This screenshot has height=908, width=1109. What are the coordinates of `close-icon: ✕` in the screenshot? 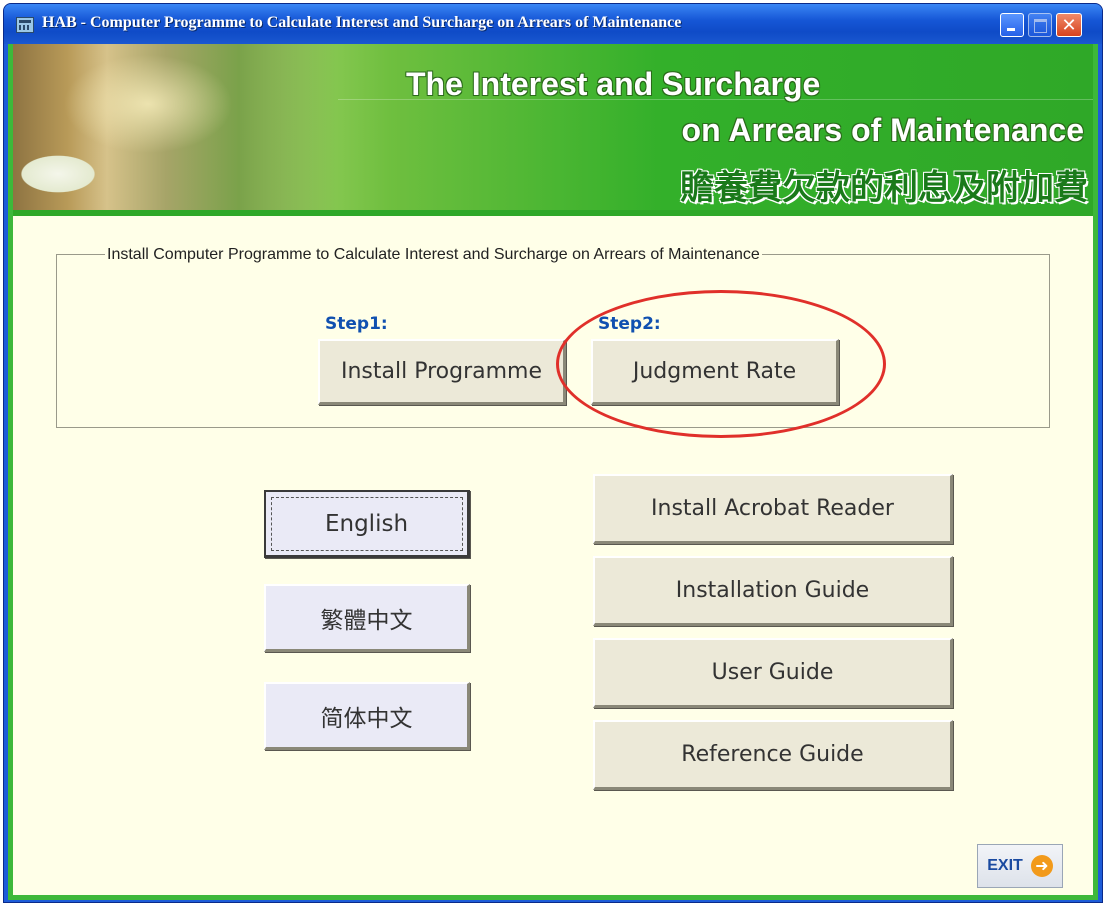 It's located at (1069, 25).